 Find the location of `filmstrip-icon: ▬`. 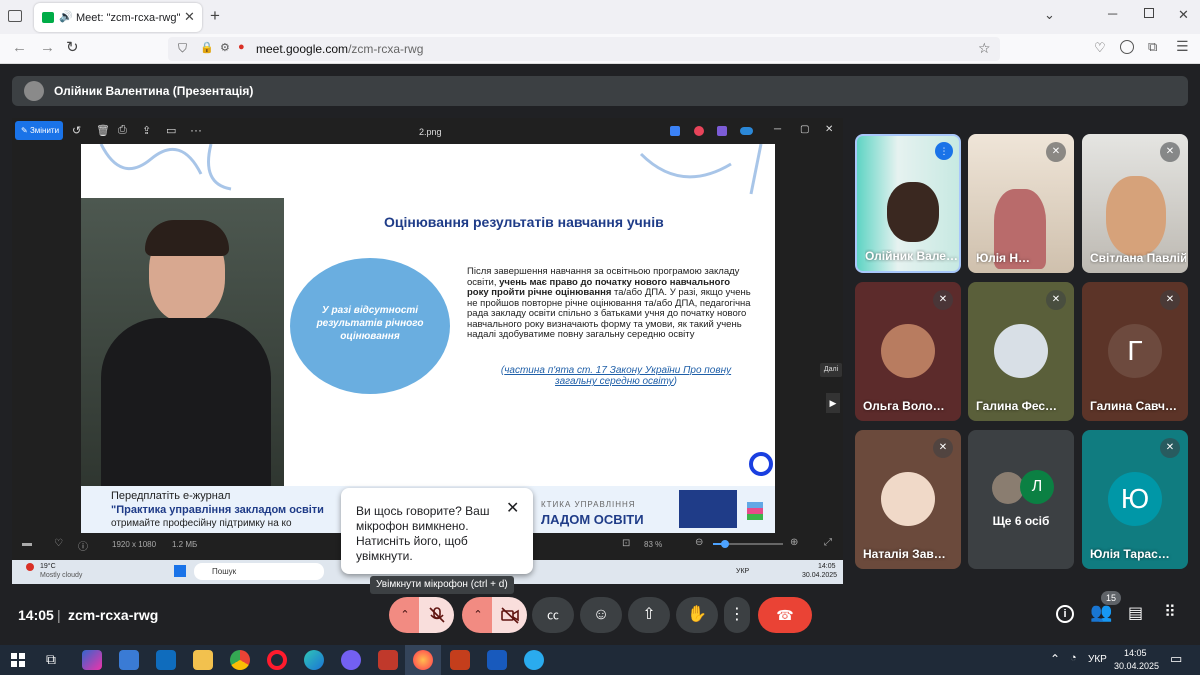

filmstrip-icon: ▬ is located at coordinates (27, 543).